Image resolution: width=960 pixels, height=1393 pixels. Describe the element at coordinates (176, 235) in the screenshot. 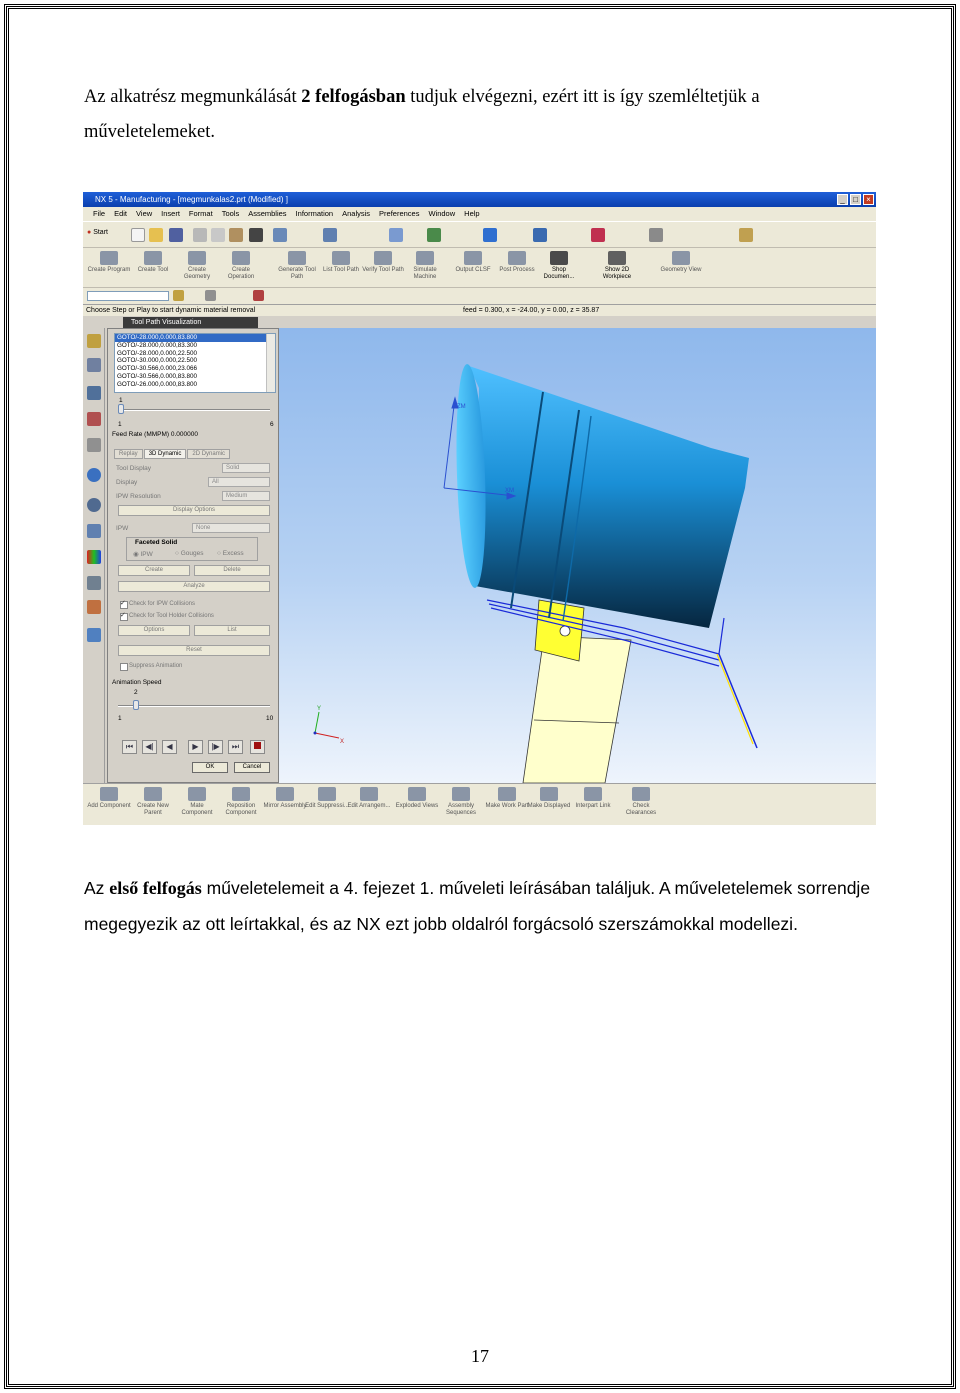

I see `save-icon` at that location.